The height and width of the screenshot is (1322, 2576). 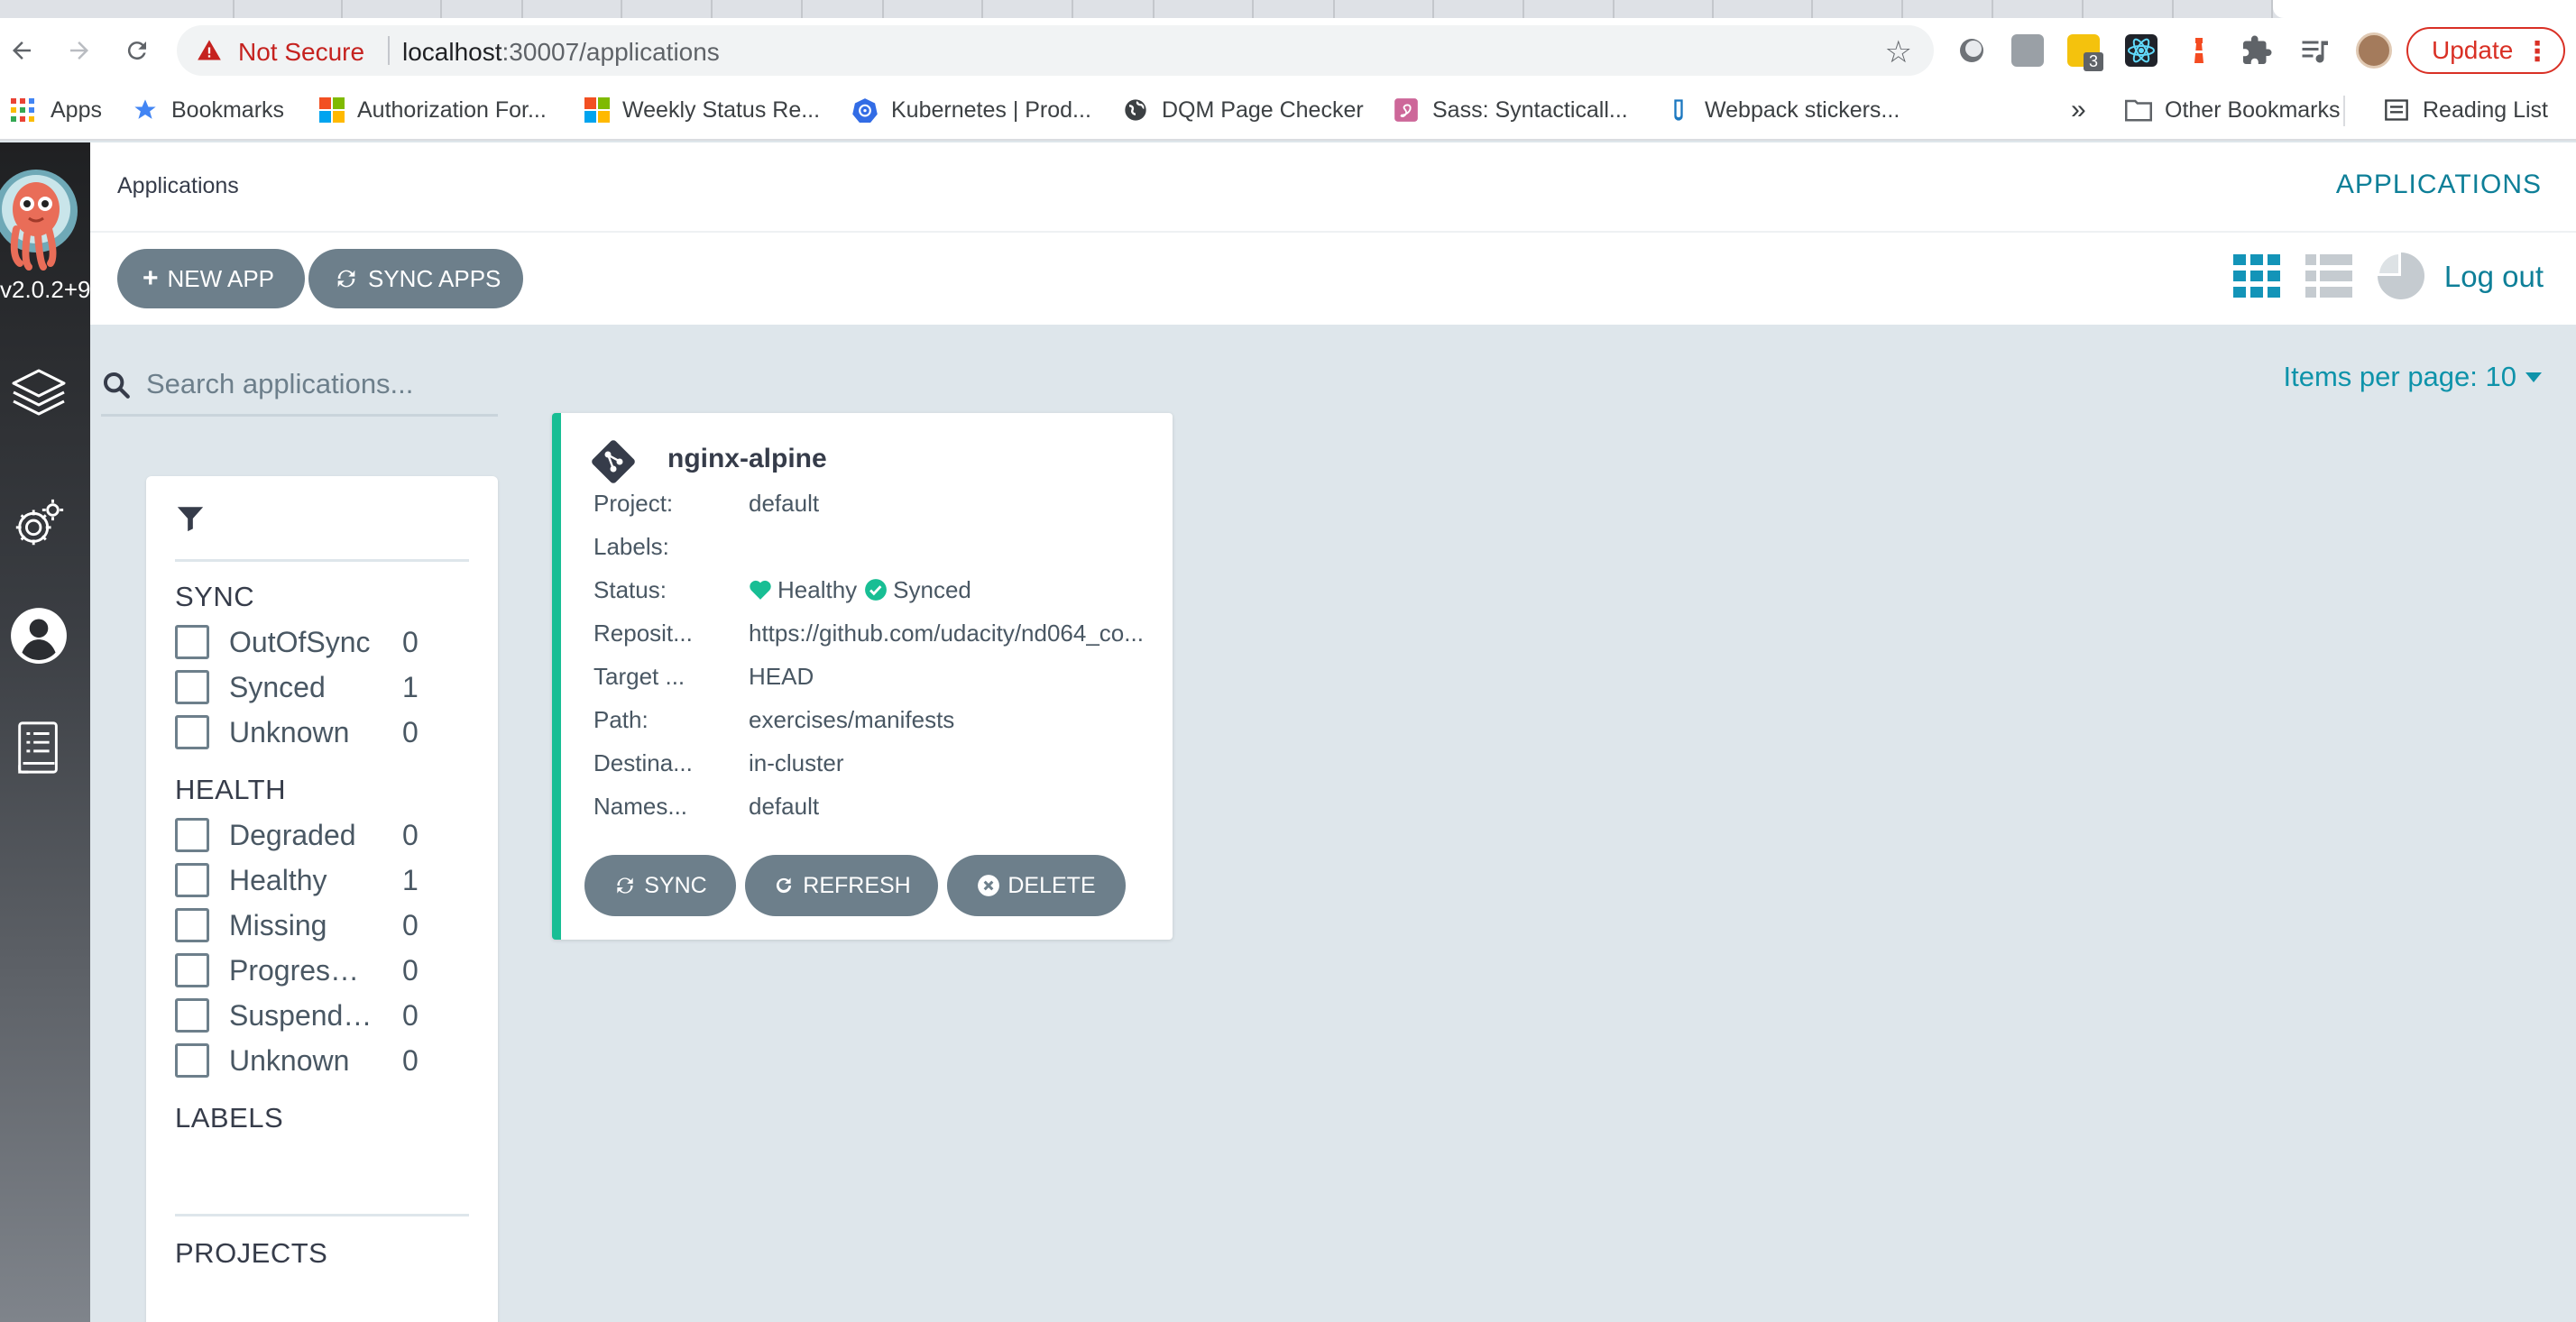 I want to click on forward-button, so click(x=79, y=50).